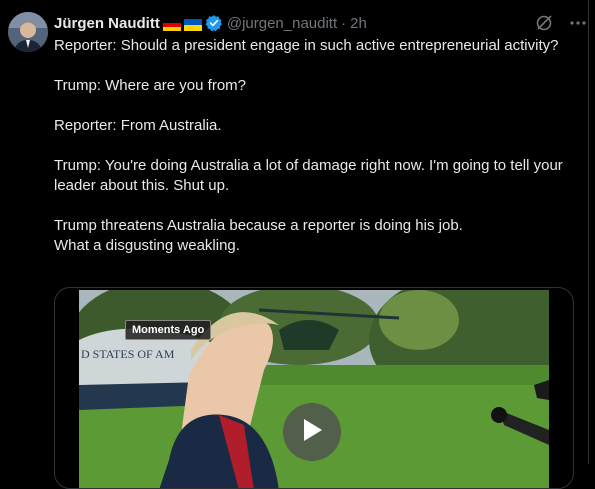  I want to click on author-name: Jürgen Nauditt, so click(107, 23).